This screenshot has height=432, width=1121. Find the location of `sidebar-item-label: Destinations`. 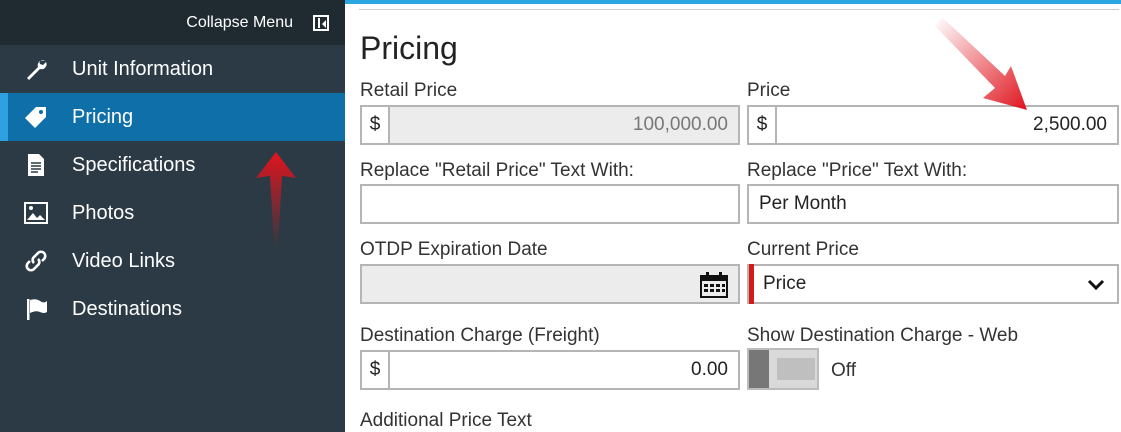

sidebar-item-label: Destinations is located at coordinates (127, 308).